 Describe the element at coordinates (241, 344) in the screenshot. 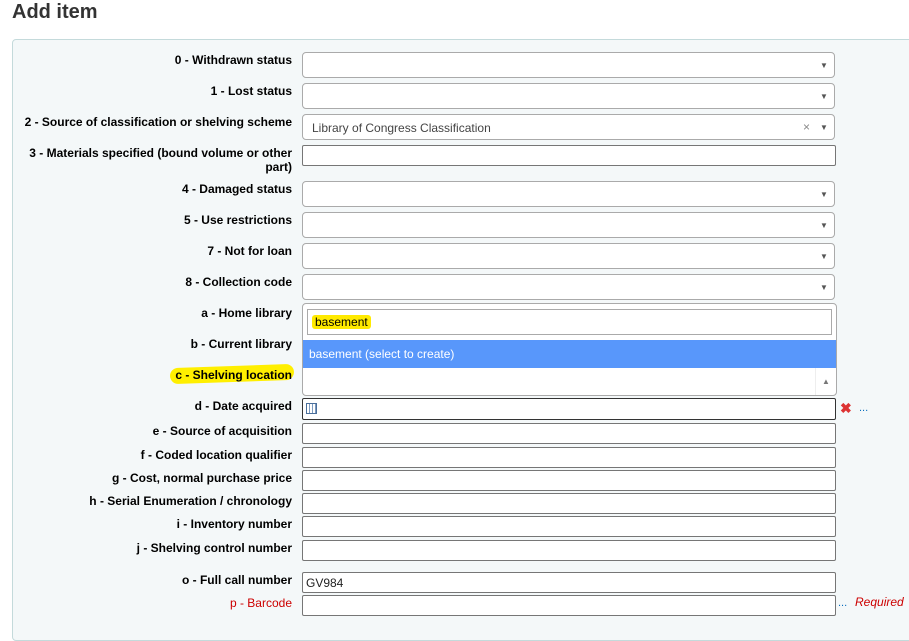

I see `label-current-library: b - Current library` at that location.